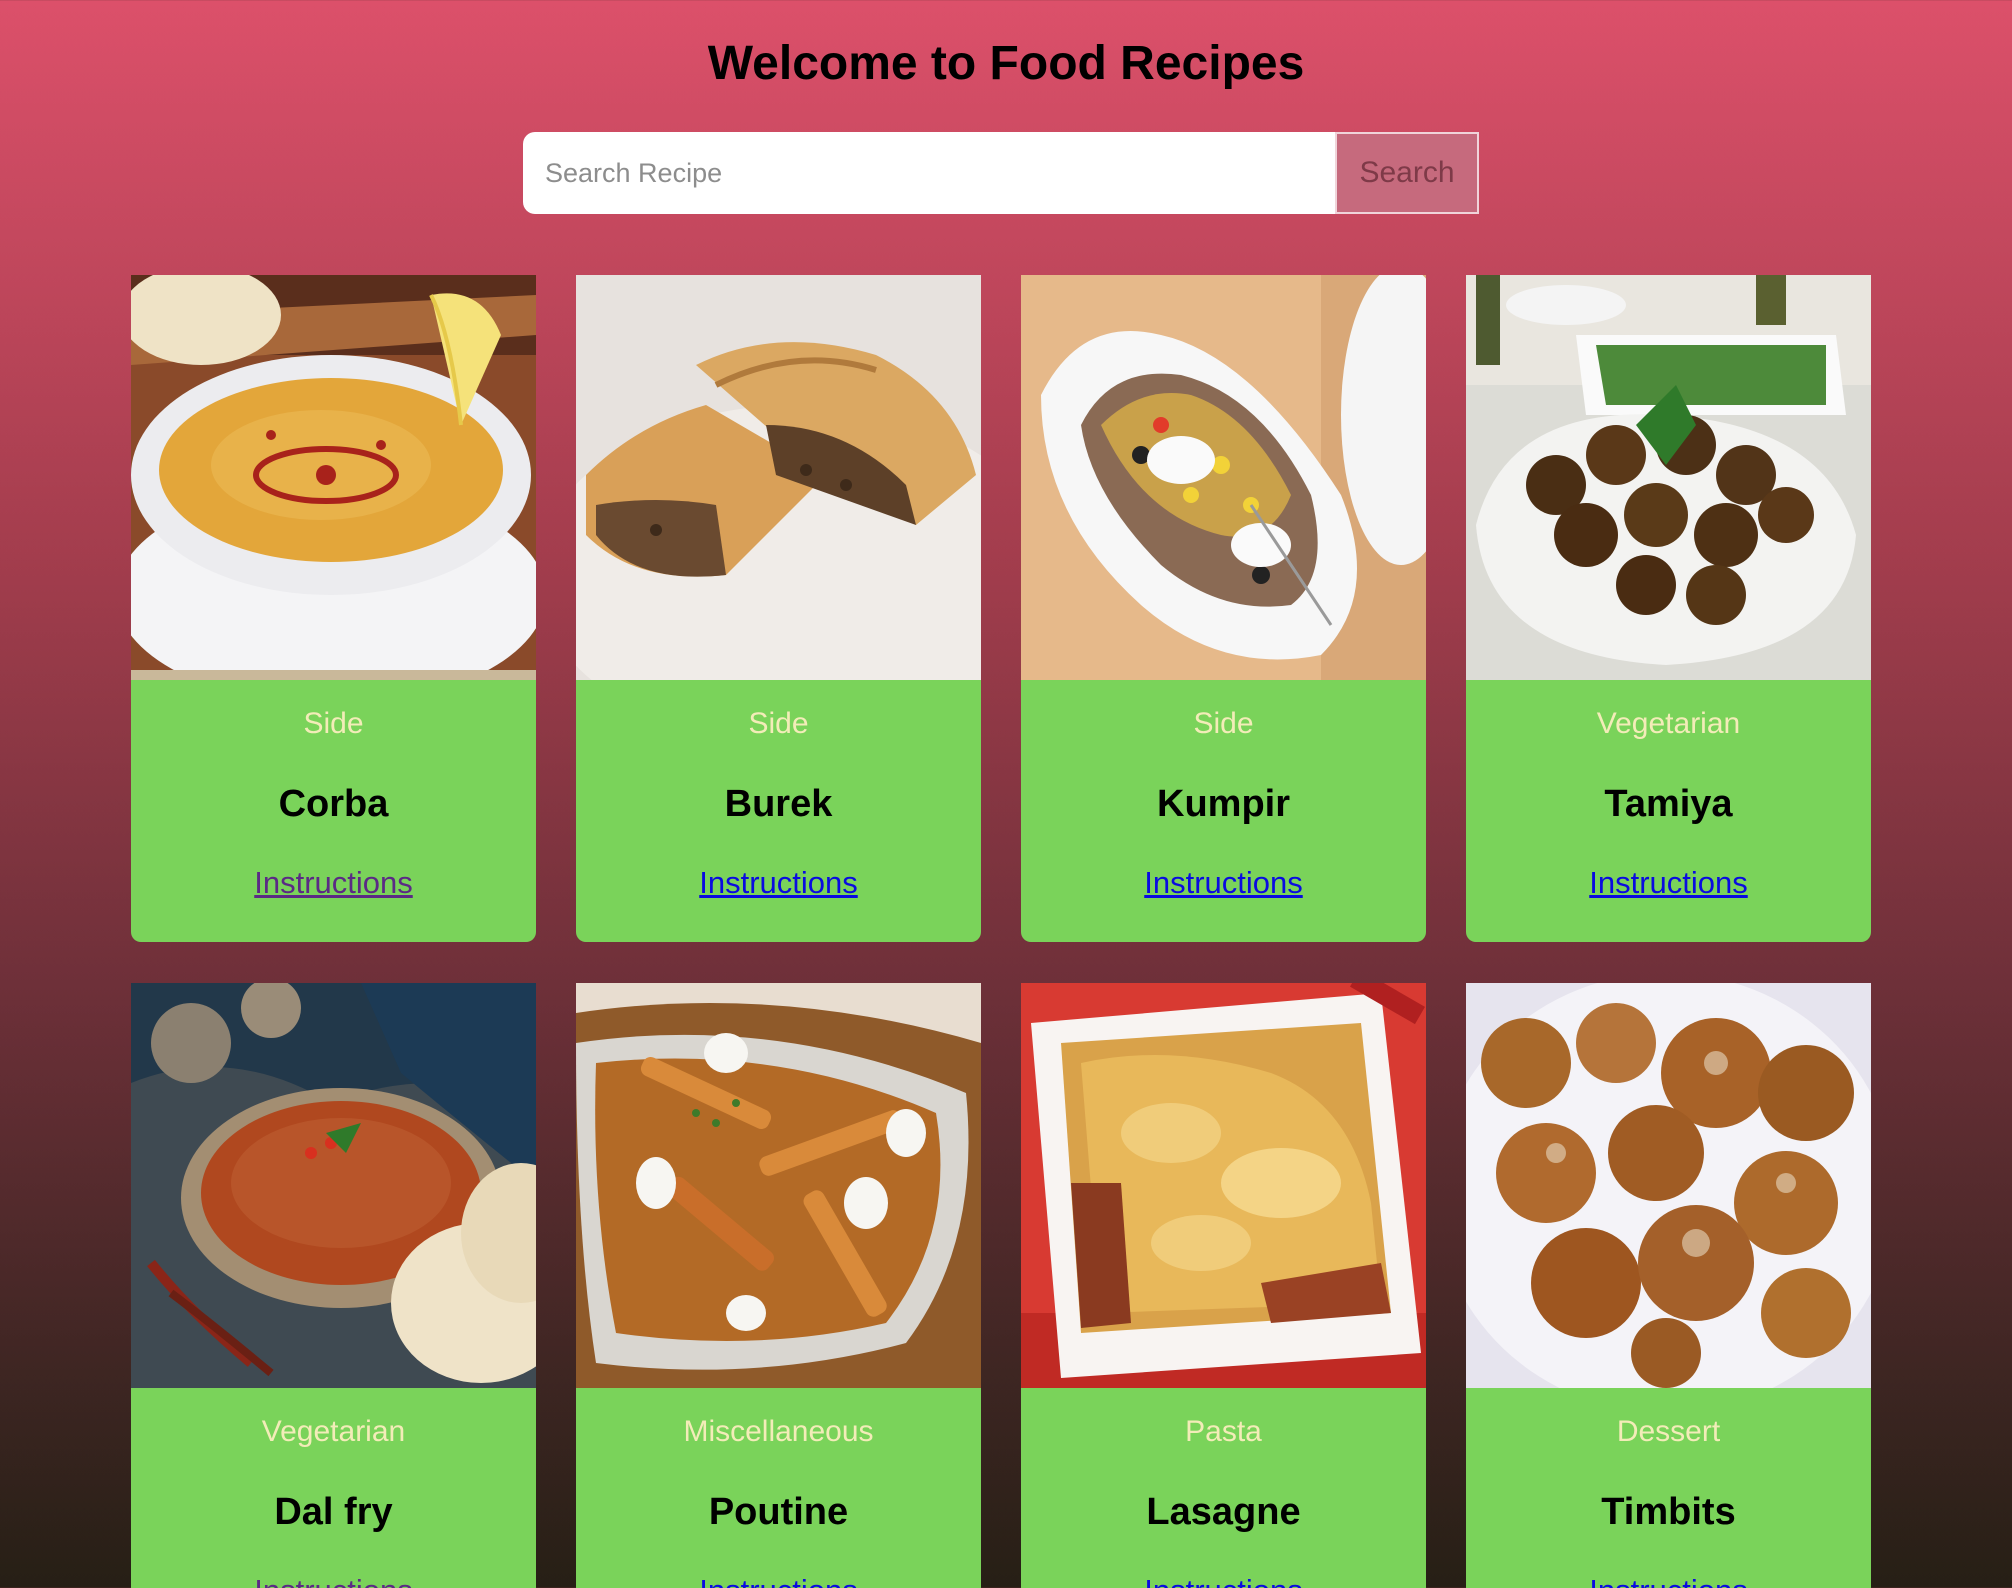 The image size is (2012, 1588). What do you see at coordinates (333, 1512) in the screenshot?
I see `recipe-name: Dal fry` at bounding box center [333, 1512].